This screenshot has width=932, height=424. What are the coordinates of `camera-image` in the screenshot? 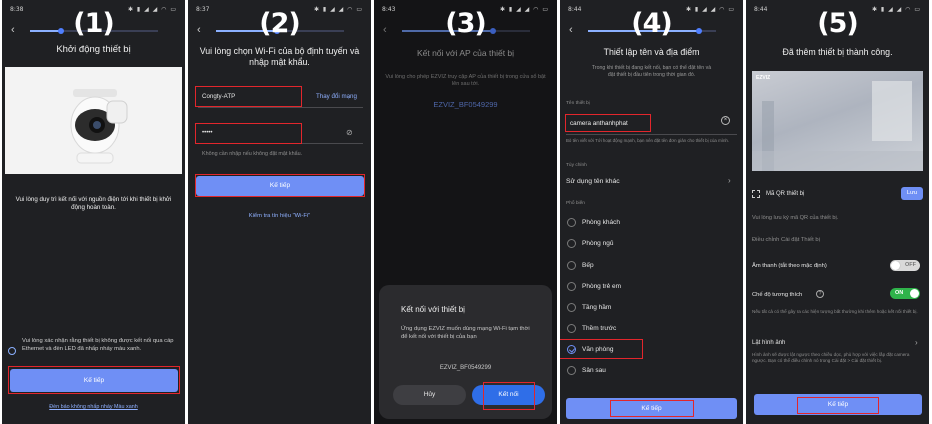 It's located at (93, 120).